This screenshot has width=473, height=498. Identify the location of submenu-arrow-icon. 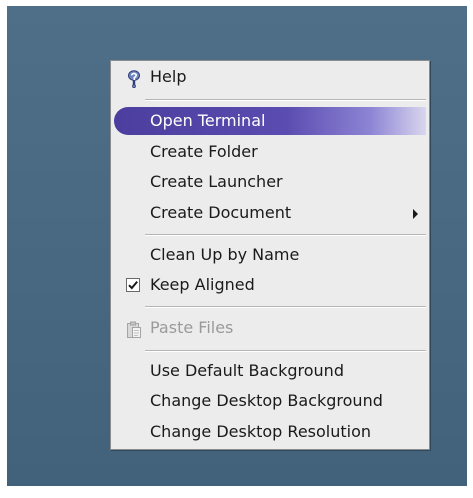
(415, 214).